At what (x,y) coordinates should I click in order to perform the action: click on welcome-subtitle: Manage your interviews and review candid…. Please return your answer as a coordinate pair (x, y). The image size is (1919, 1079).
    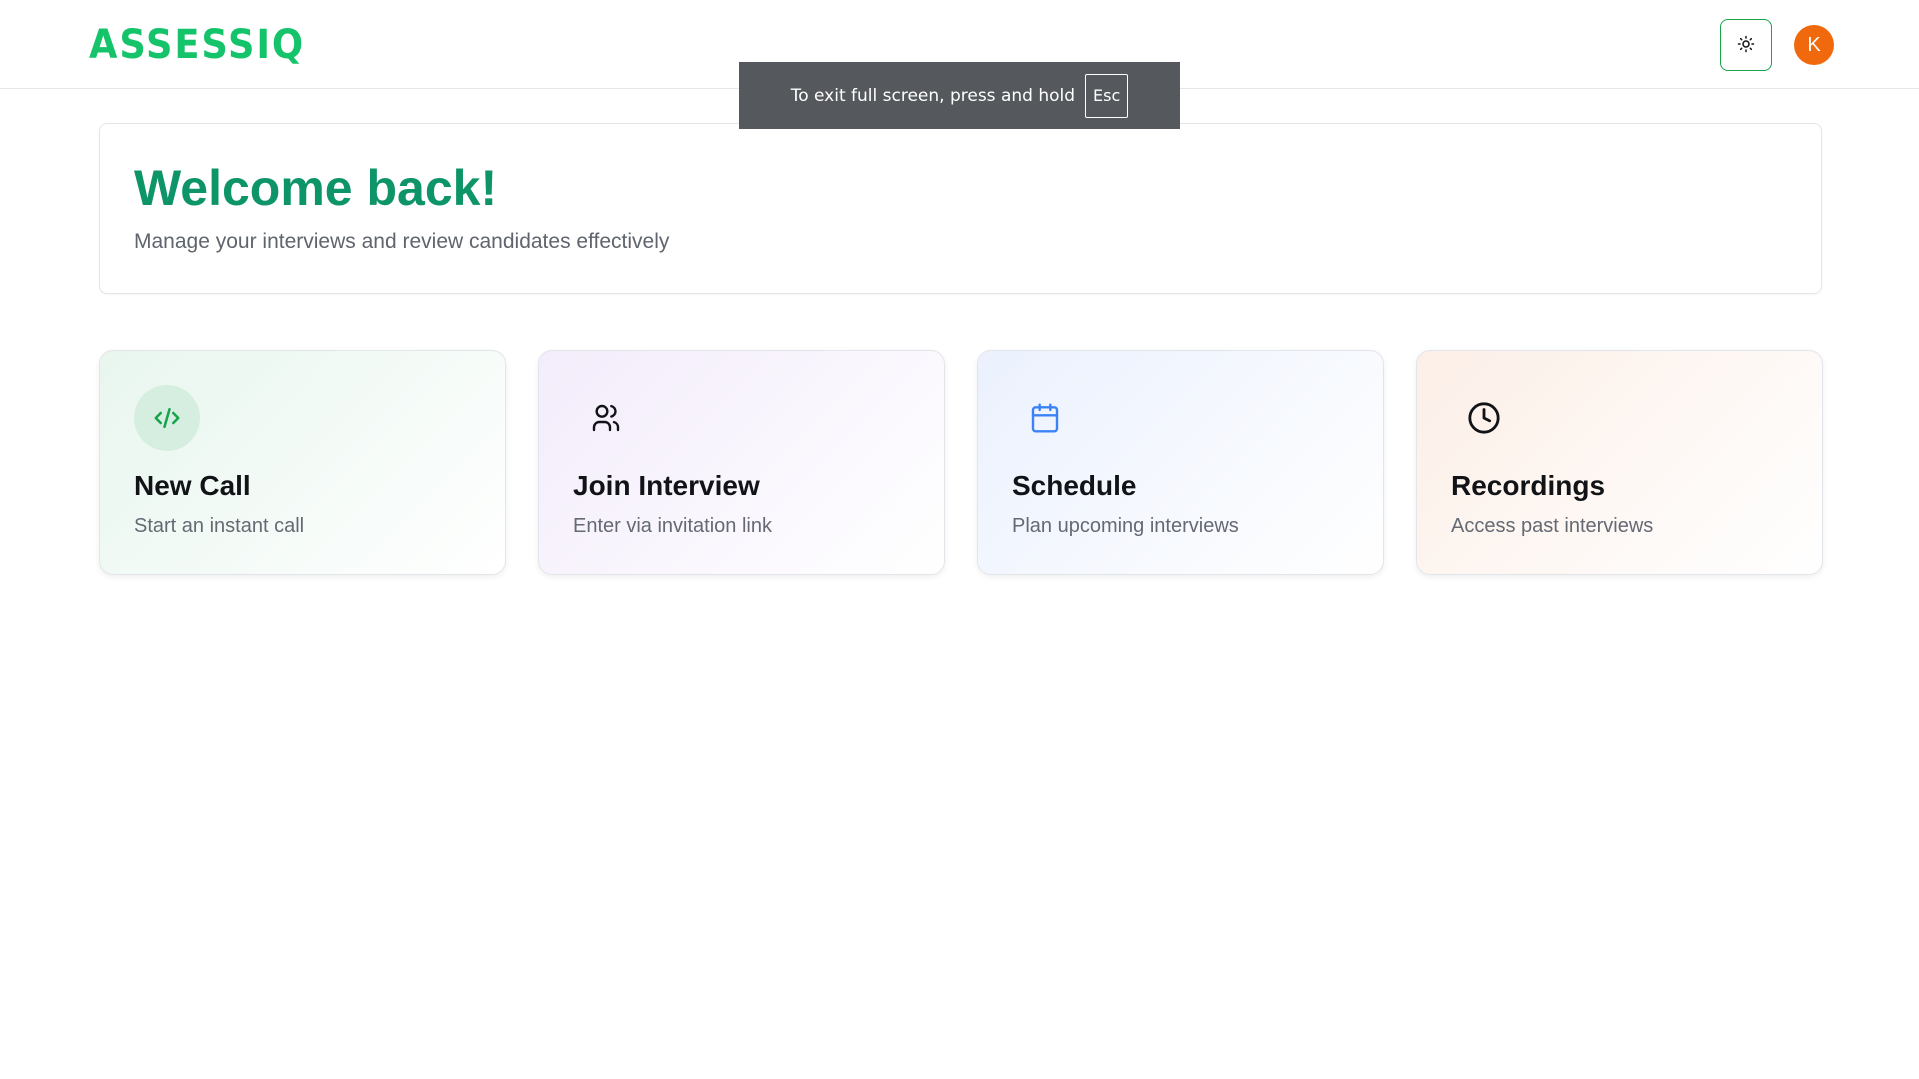
    Looking at the image, I should click on (402, 241).